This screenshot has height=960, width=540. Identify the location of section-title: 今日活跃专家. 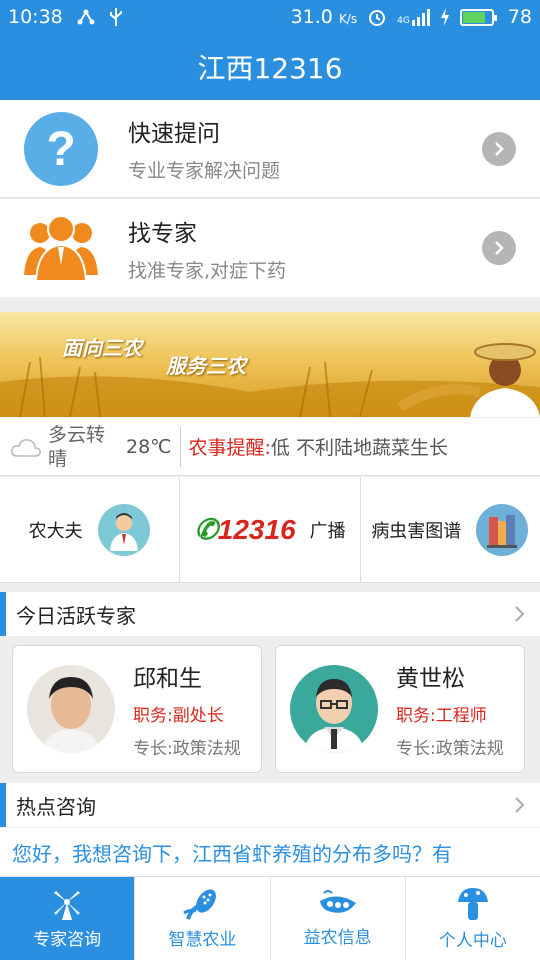
(76, 615).